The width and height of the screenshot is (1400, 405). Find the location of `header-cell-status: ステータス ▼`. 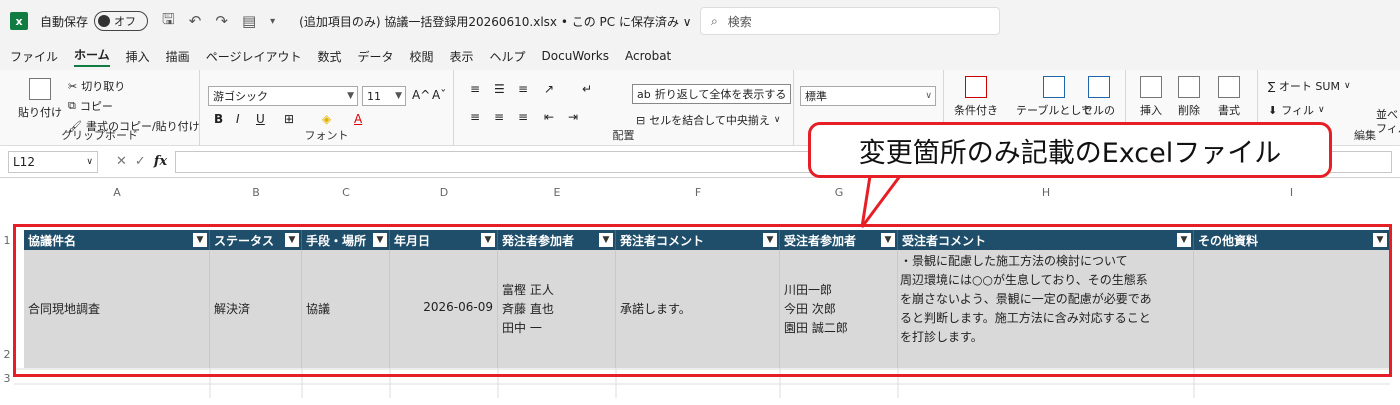

header-cell-status: ステータス ▼ is located at coordinates (256, 240).